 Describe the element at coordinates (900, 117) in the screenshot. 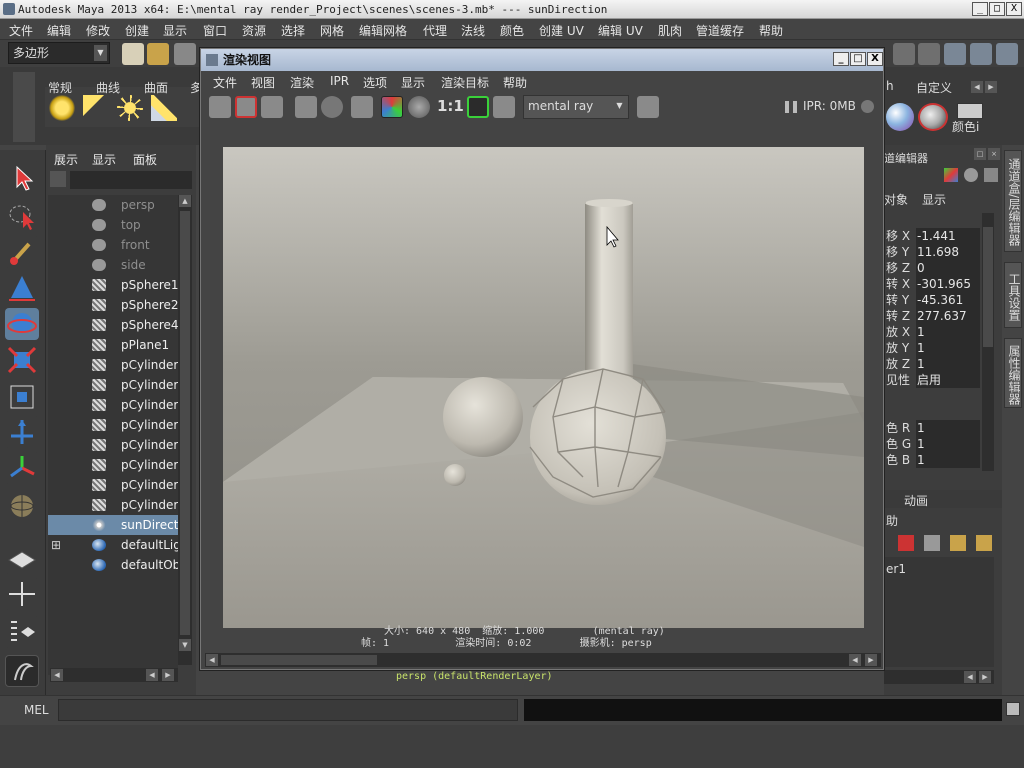

I see `shader-ball-icon` at that location.